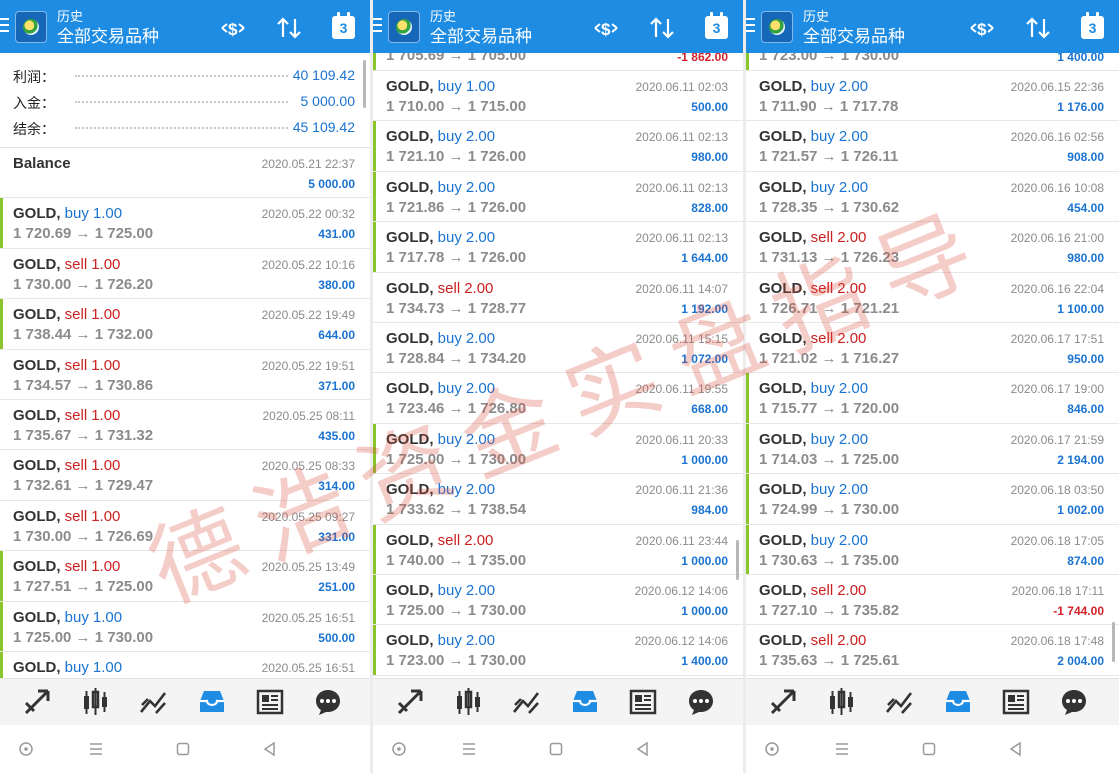 The width and height of the screenshot is (1119, 773). I want to click on balance-value: 5 000.00, so click(331, 184).